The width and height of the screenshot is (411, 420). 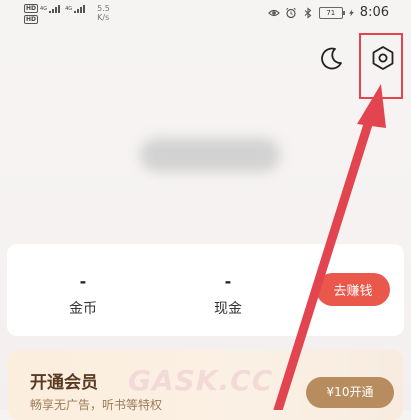 I want to click on sim1-signal: HD 4G 4G, so click(x=55, y=8).